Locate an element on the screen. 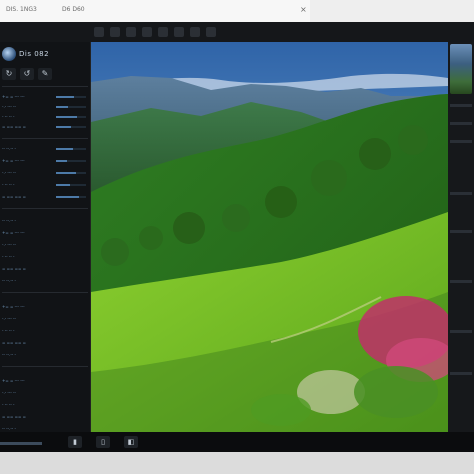 The image size is (474, 474). settings-icon is located at coordinates (211, 32).